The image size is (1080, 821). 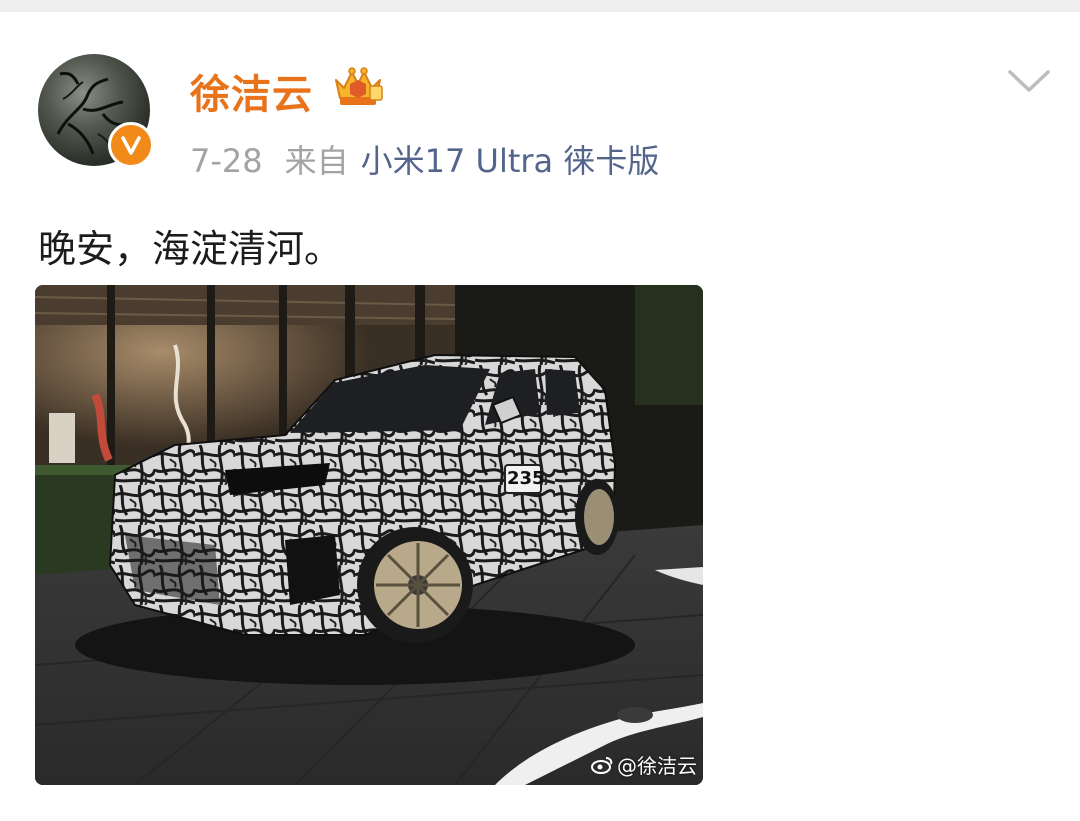 I want to click on post-date: 7-28, so click(x=226, y=161).